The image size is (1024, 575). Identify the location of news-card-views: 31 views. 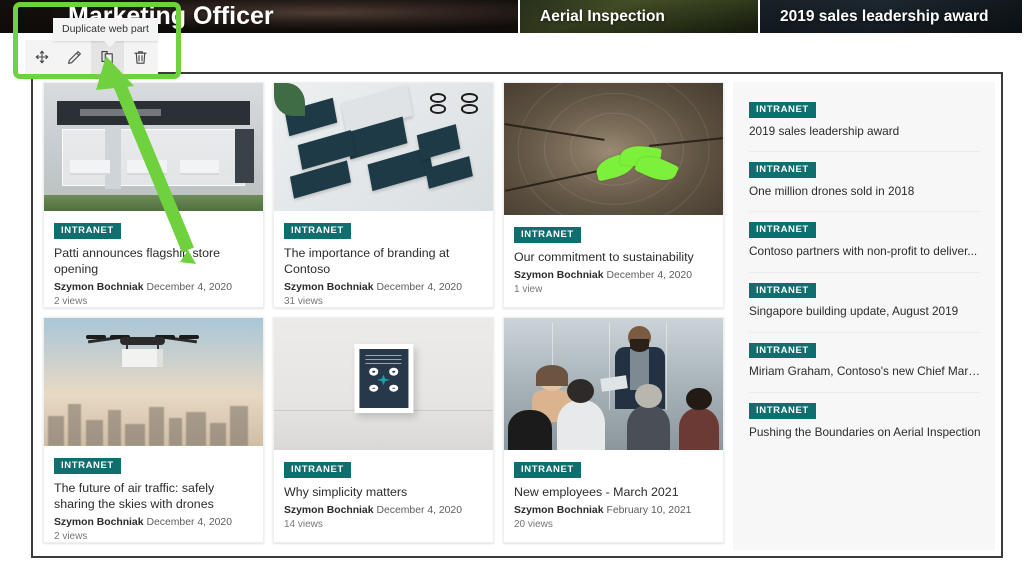
(303, 301).